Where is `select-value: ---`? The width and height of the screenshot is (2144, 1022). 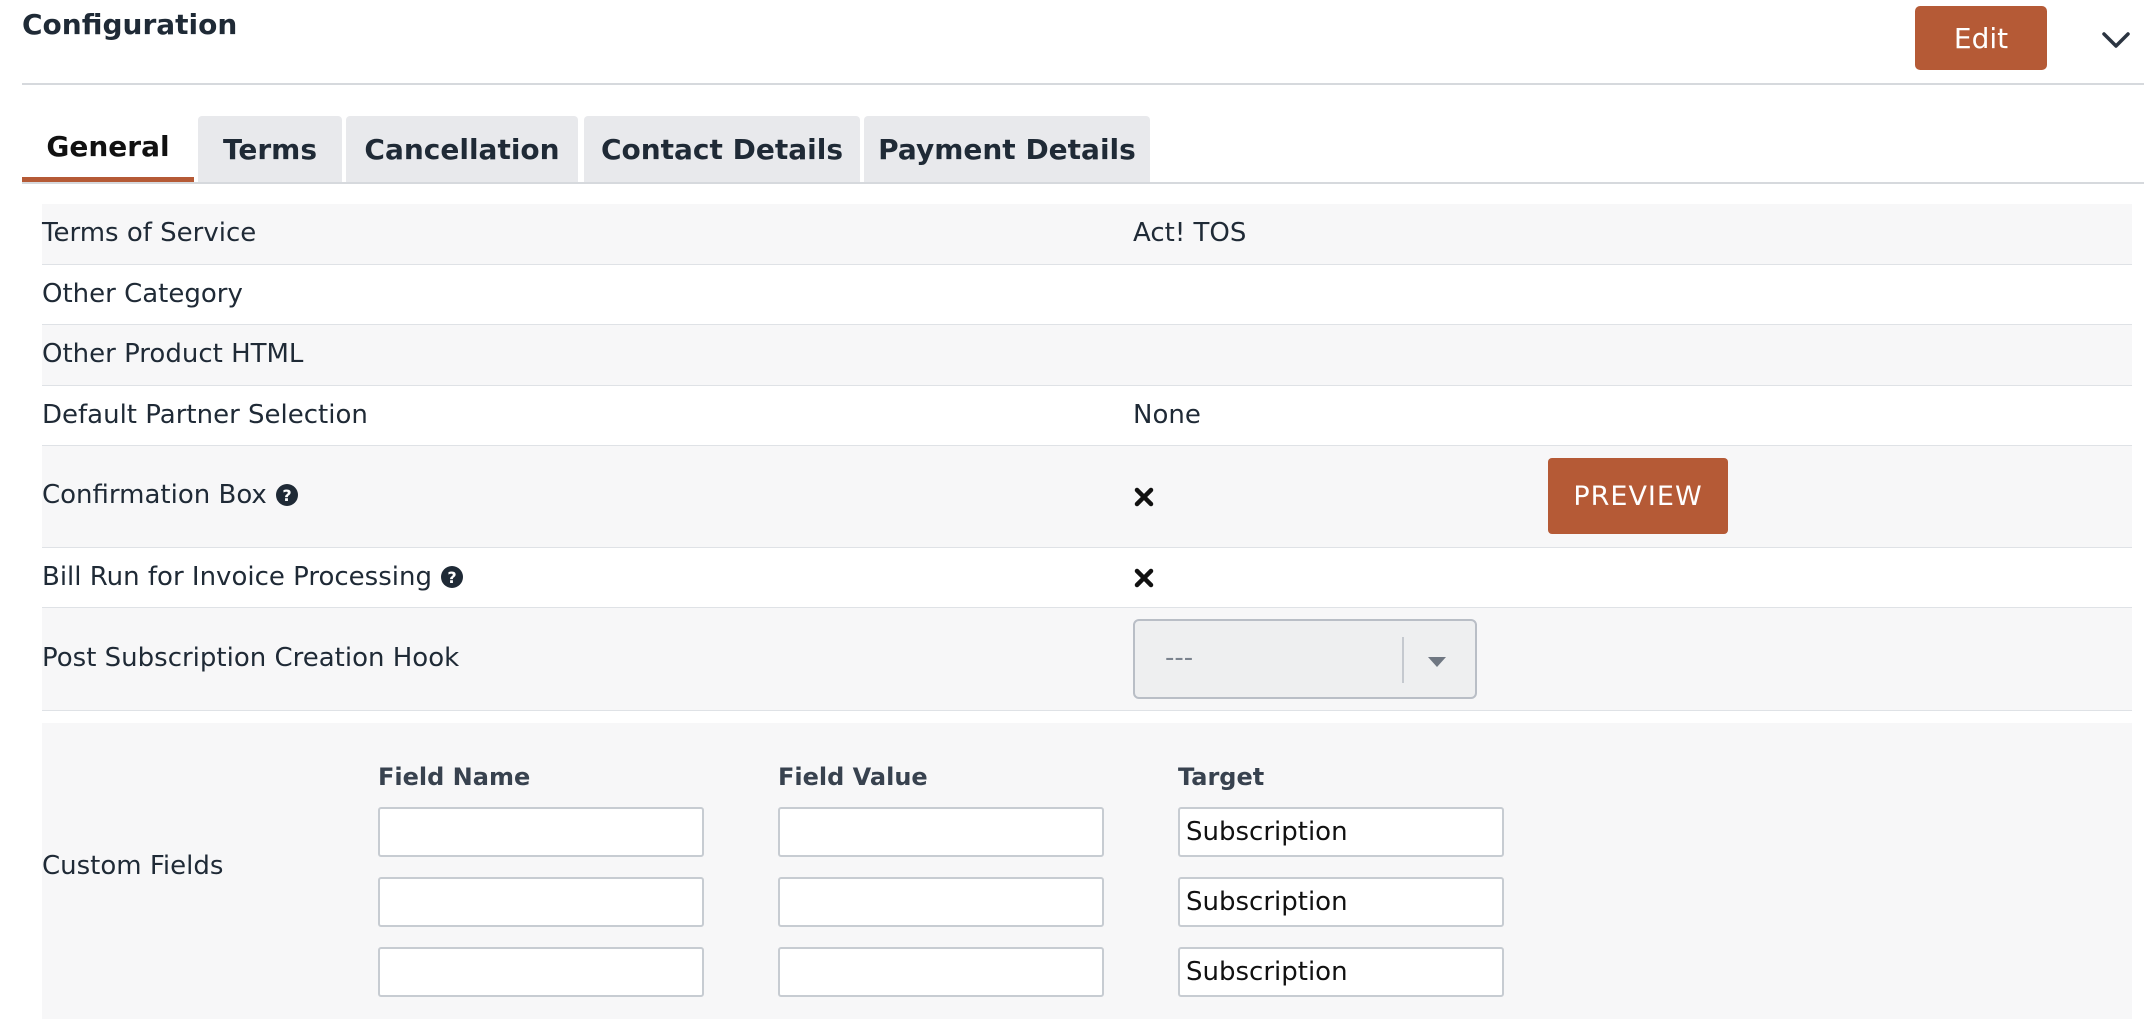
select-value: --- is located at coordinates (1179, 658).